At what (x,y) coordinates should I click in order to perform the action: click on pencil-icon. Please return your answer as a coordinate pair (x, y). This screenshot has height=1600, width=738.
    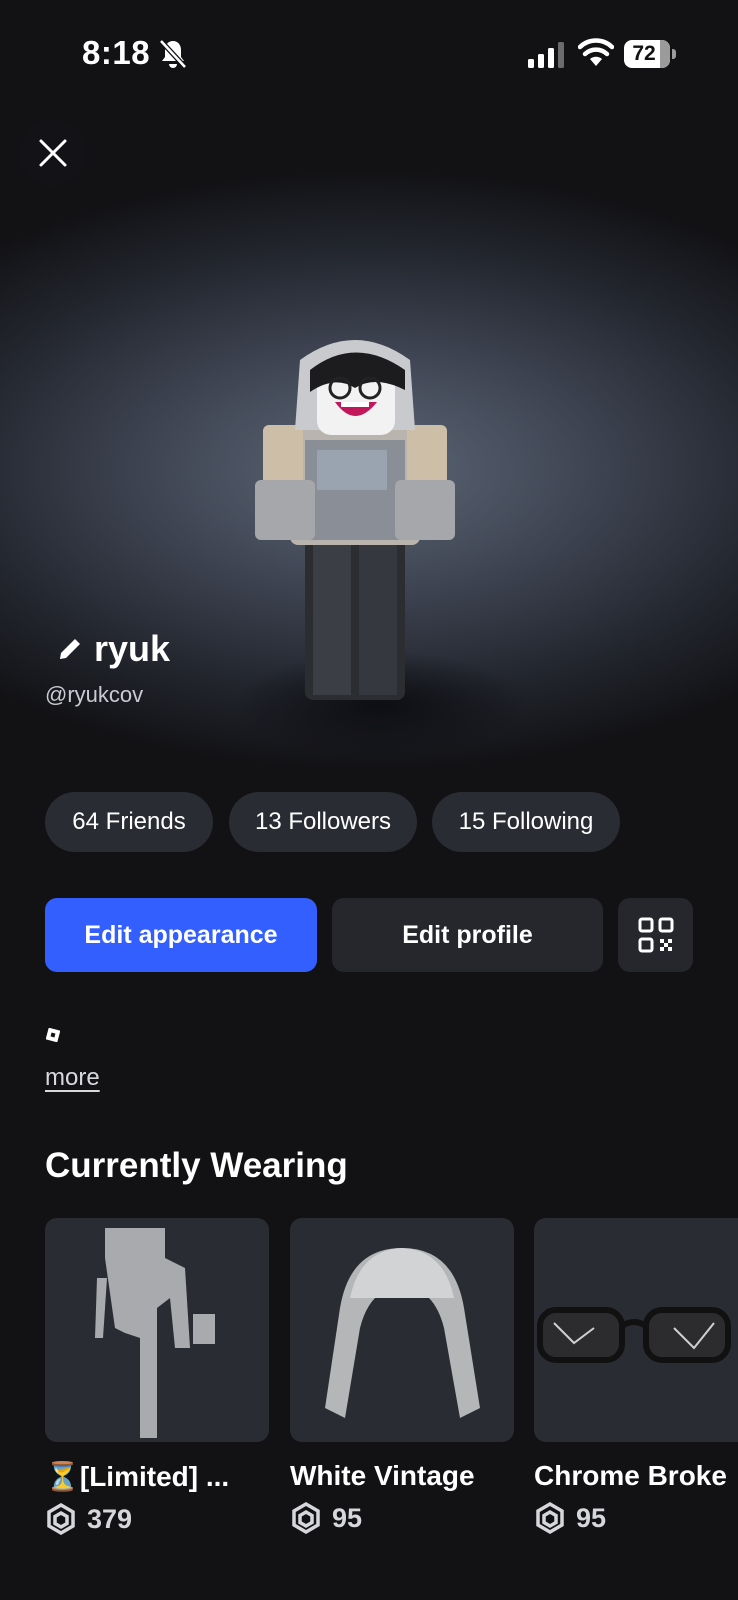
    Looking at the image, I should click on (70, 649).